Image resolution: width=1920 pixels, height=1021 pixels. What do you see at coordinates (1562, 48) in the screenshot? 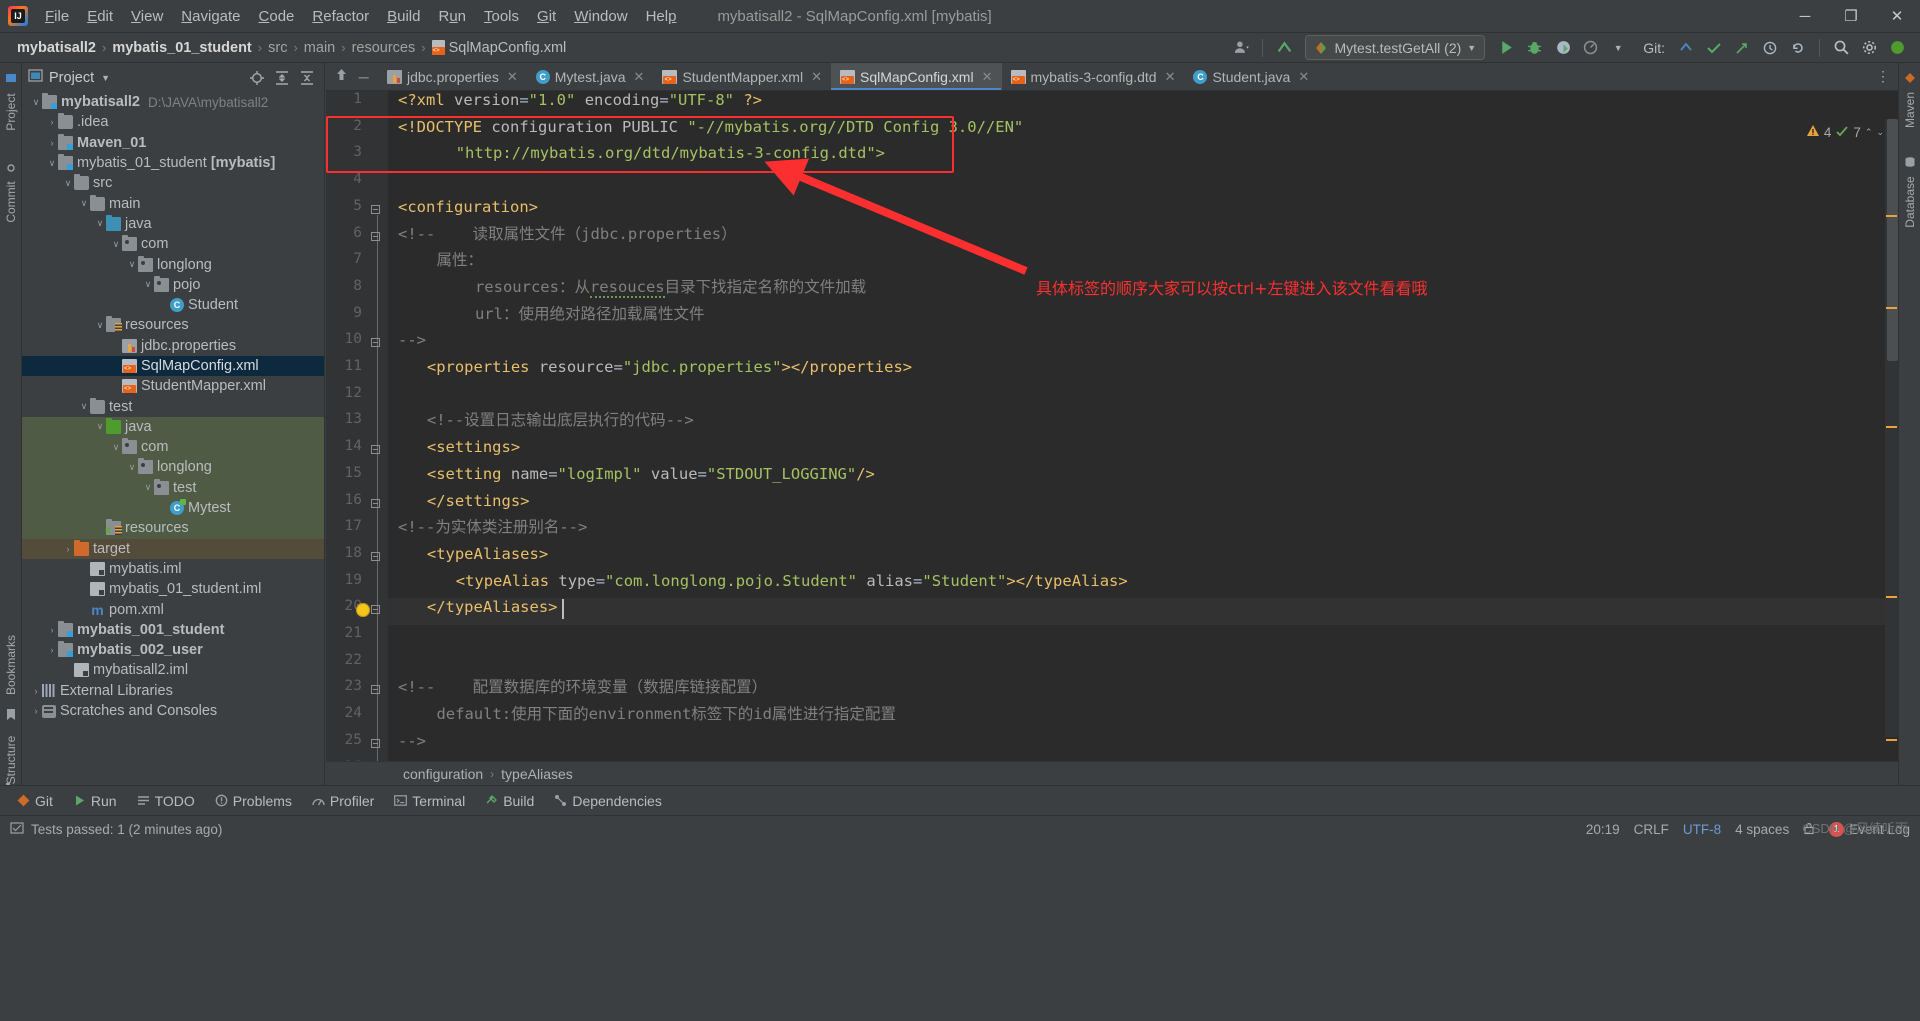
I see `run-with-coverage-button` at bounding box center [1562, 48].